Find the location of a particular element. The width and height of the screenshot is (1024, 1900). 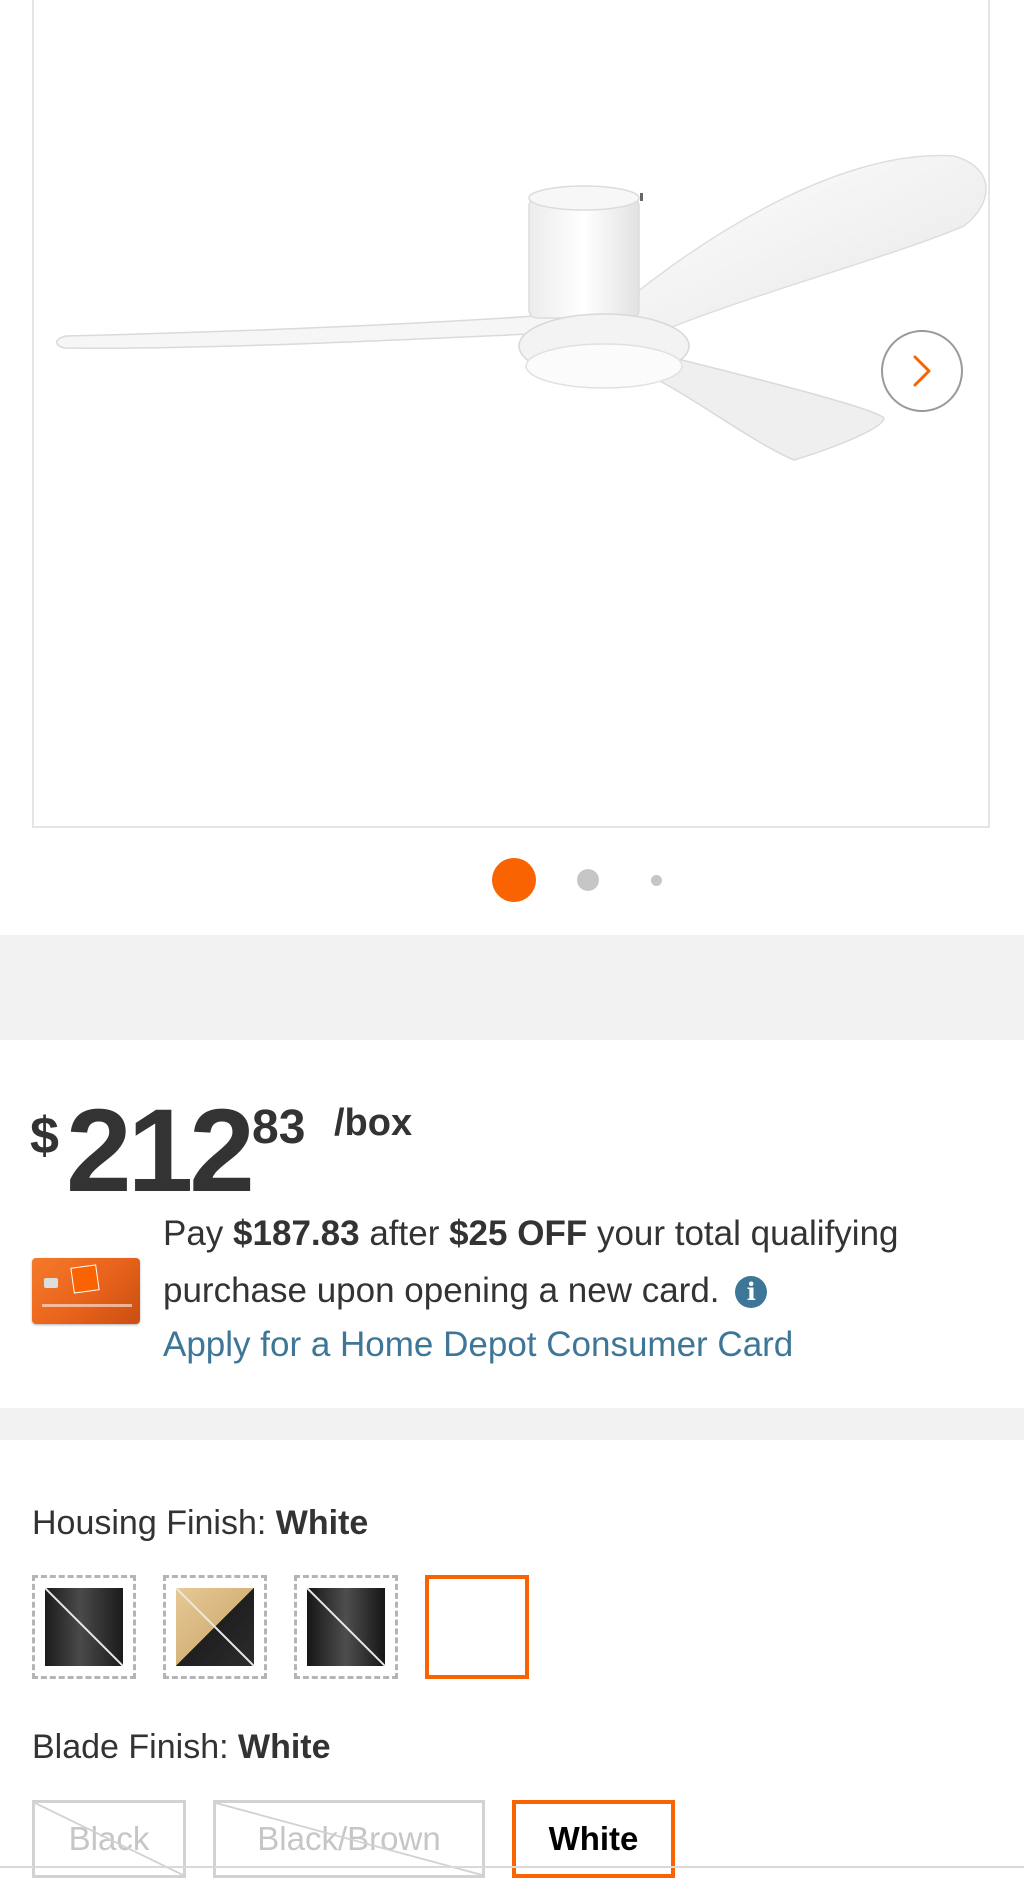

home-depot-logo-icon is located at coordinates (85, 1279).